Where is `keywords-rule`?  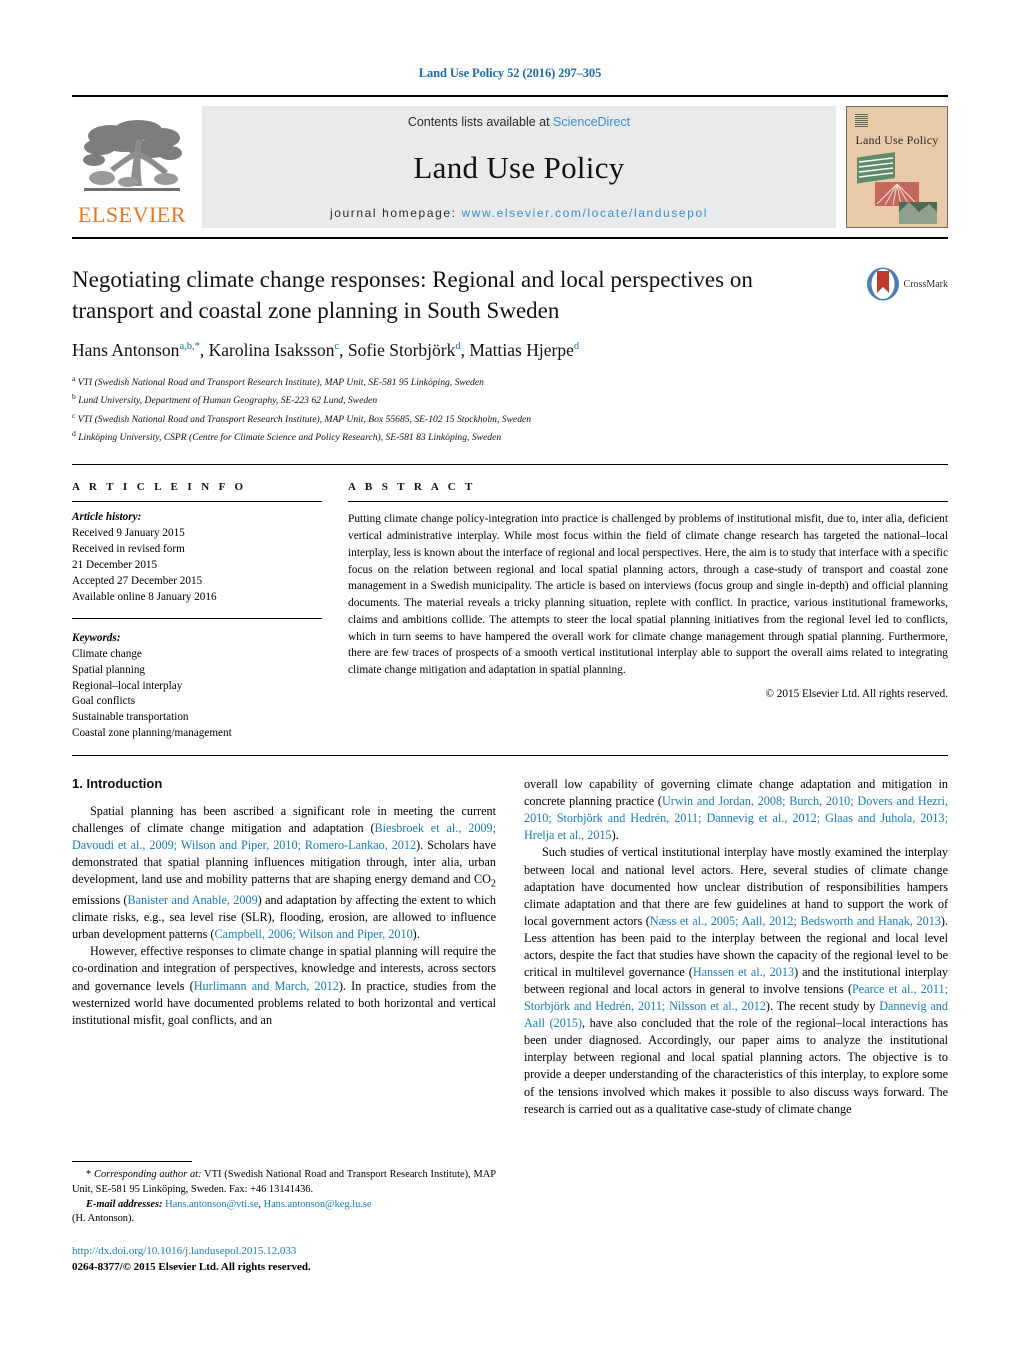
keywords-rule is located at coordinates (197, 618).